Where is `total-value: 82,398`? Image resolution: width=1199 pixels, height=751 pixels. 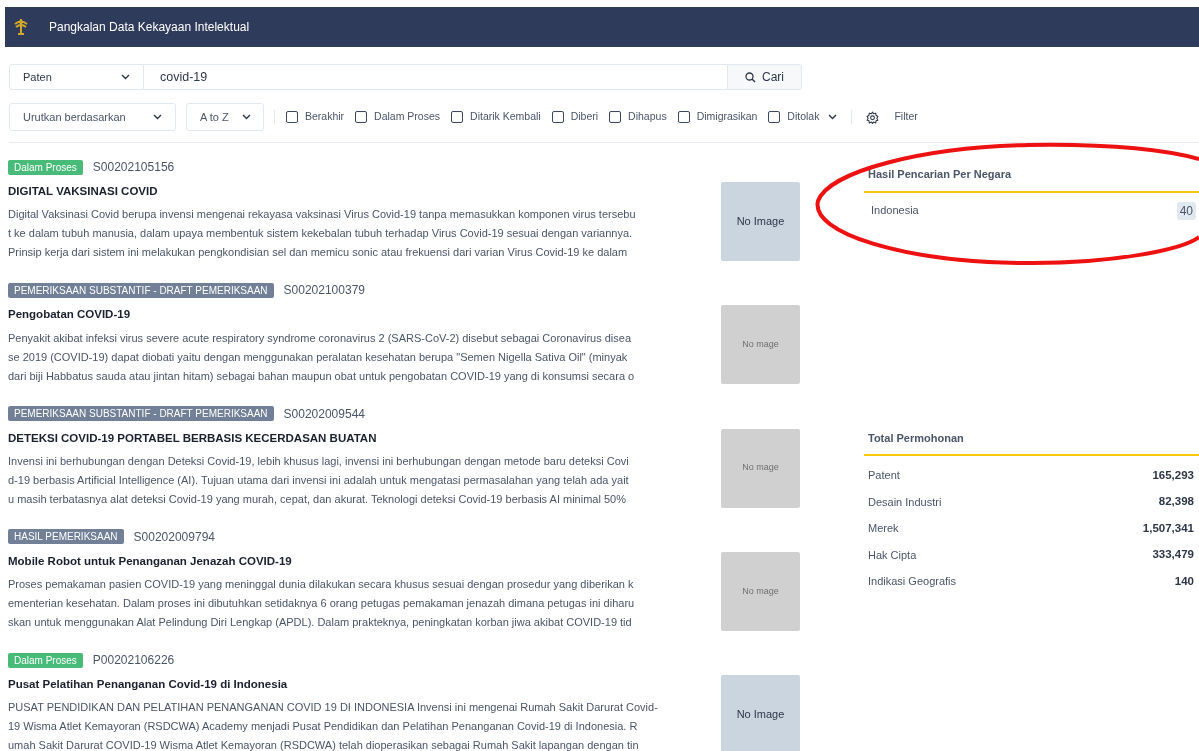
total-value: 82,398 is located at coordinates (1176, 502).